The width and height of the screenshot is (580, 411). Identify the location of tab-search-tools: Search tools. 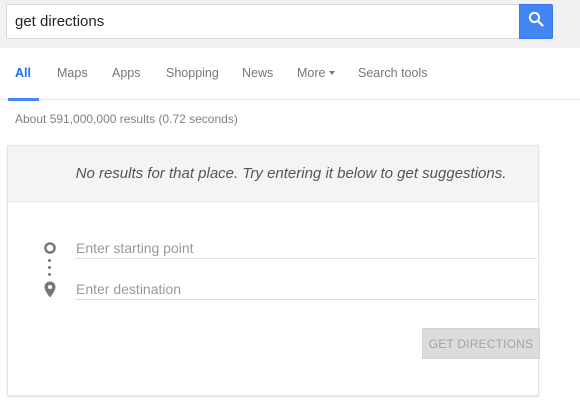
(392, 74).